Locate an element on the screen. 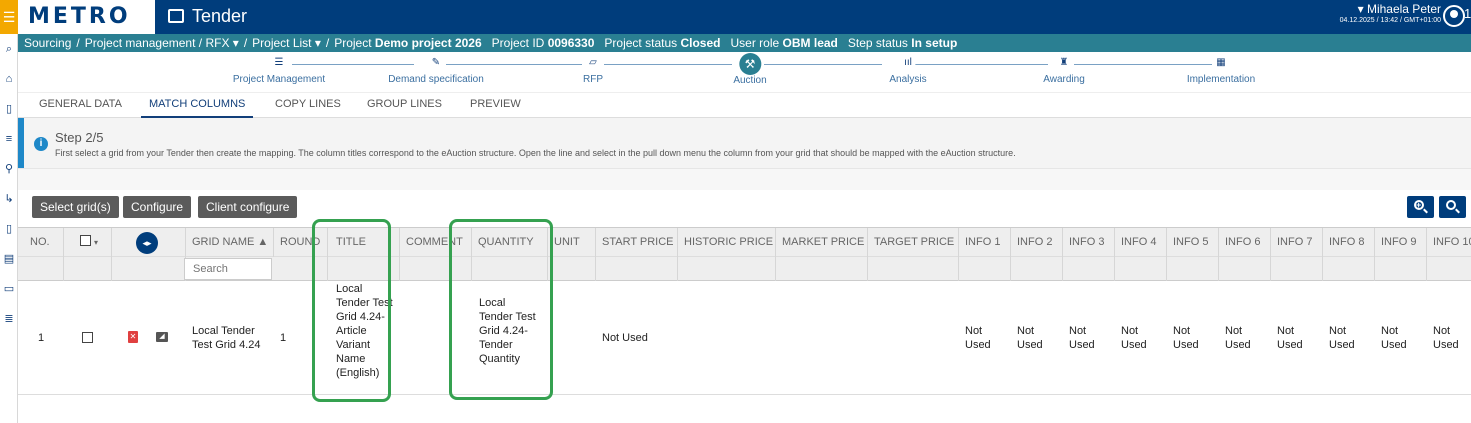 The height and width of the screenshot is (423, 1471). col-info-6: INFO 6 is located at coordinates (1245, 243).